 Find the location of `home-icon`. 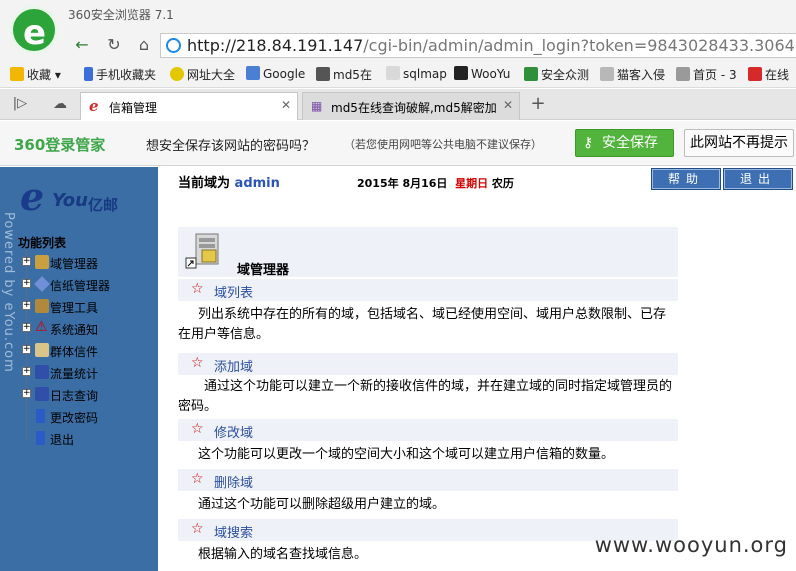

home-icon is located at coordinates (683, 74).